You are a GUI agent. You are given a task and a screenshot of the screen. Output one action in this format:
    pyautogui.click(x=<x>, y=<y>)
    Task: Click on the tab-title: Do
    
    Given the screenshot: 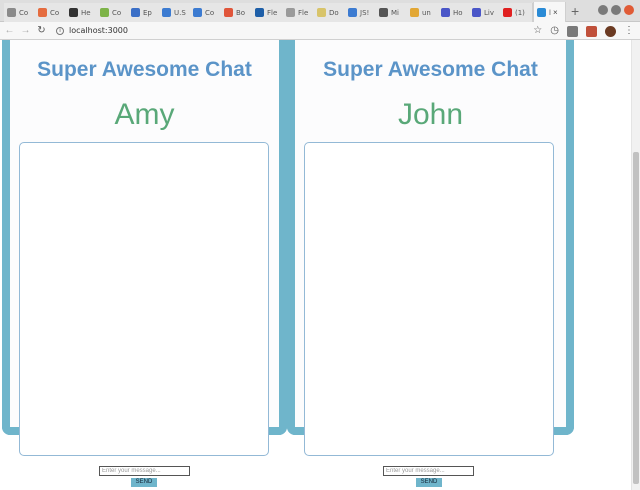 What is the action you would take?
    pyautogui.click(x=334, y=12)
    